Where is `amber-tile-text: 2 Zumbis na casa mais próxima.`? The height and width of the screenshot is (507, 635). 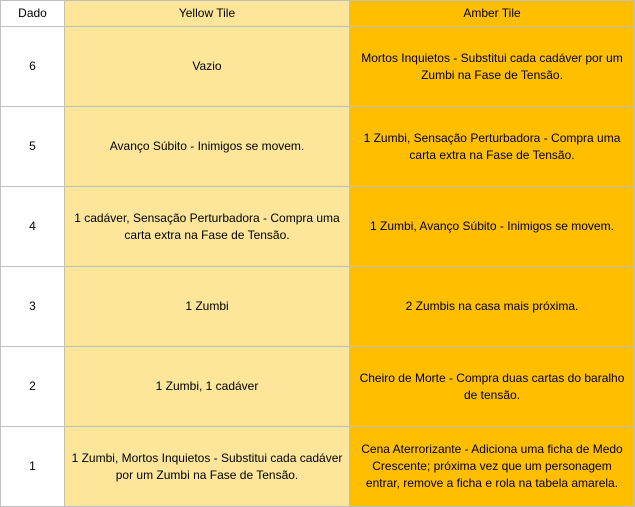 amber-tile-text: 2 Zumbis na casa mais próxima. is located at coordinates (492, 306).